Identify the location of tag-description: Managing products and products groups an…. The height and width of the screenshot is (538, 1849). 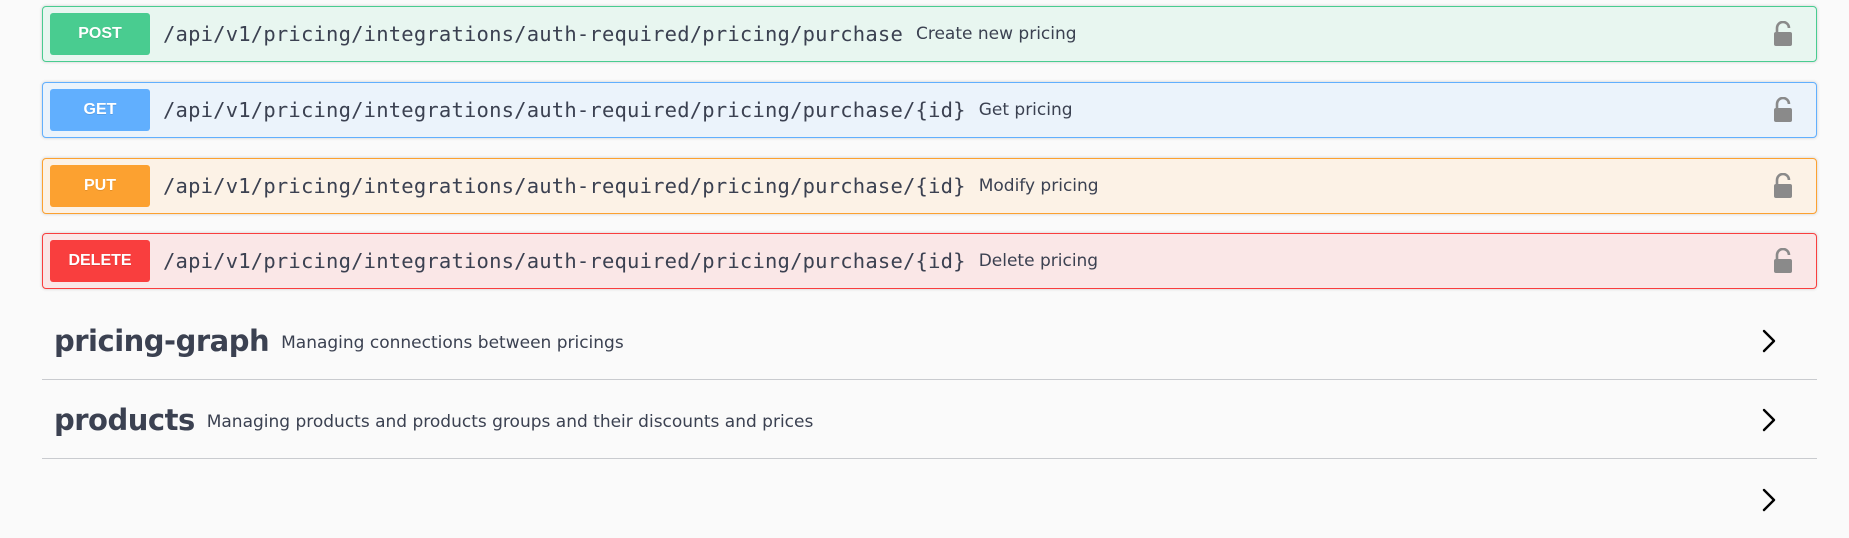
(510, 421).